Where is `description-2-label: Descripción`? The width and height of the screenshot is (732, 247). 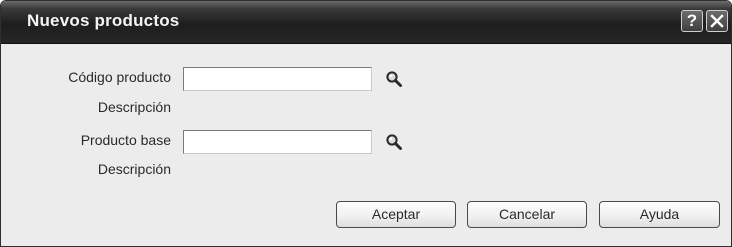
description-2-label: Descripción is located at coordinates (134, 169).